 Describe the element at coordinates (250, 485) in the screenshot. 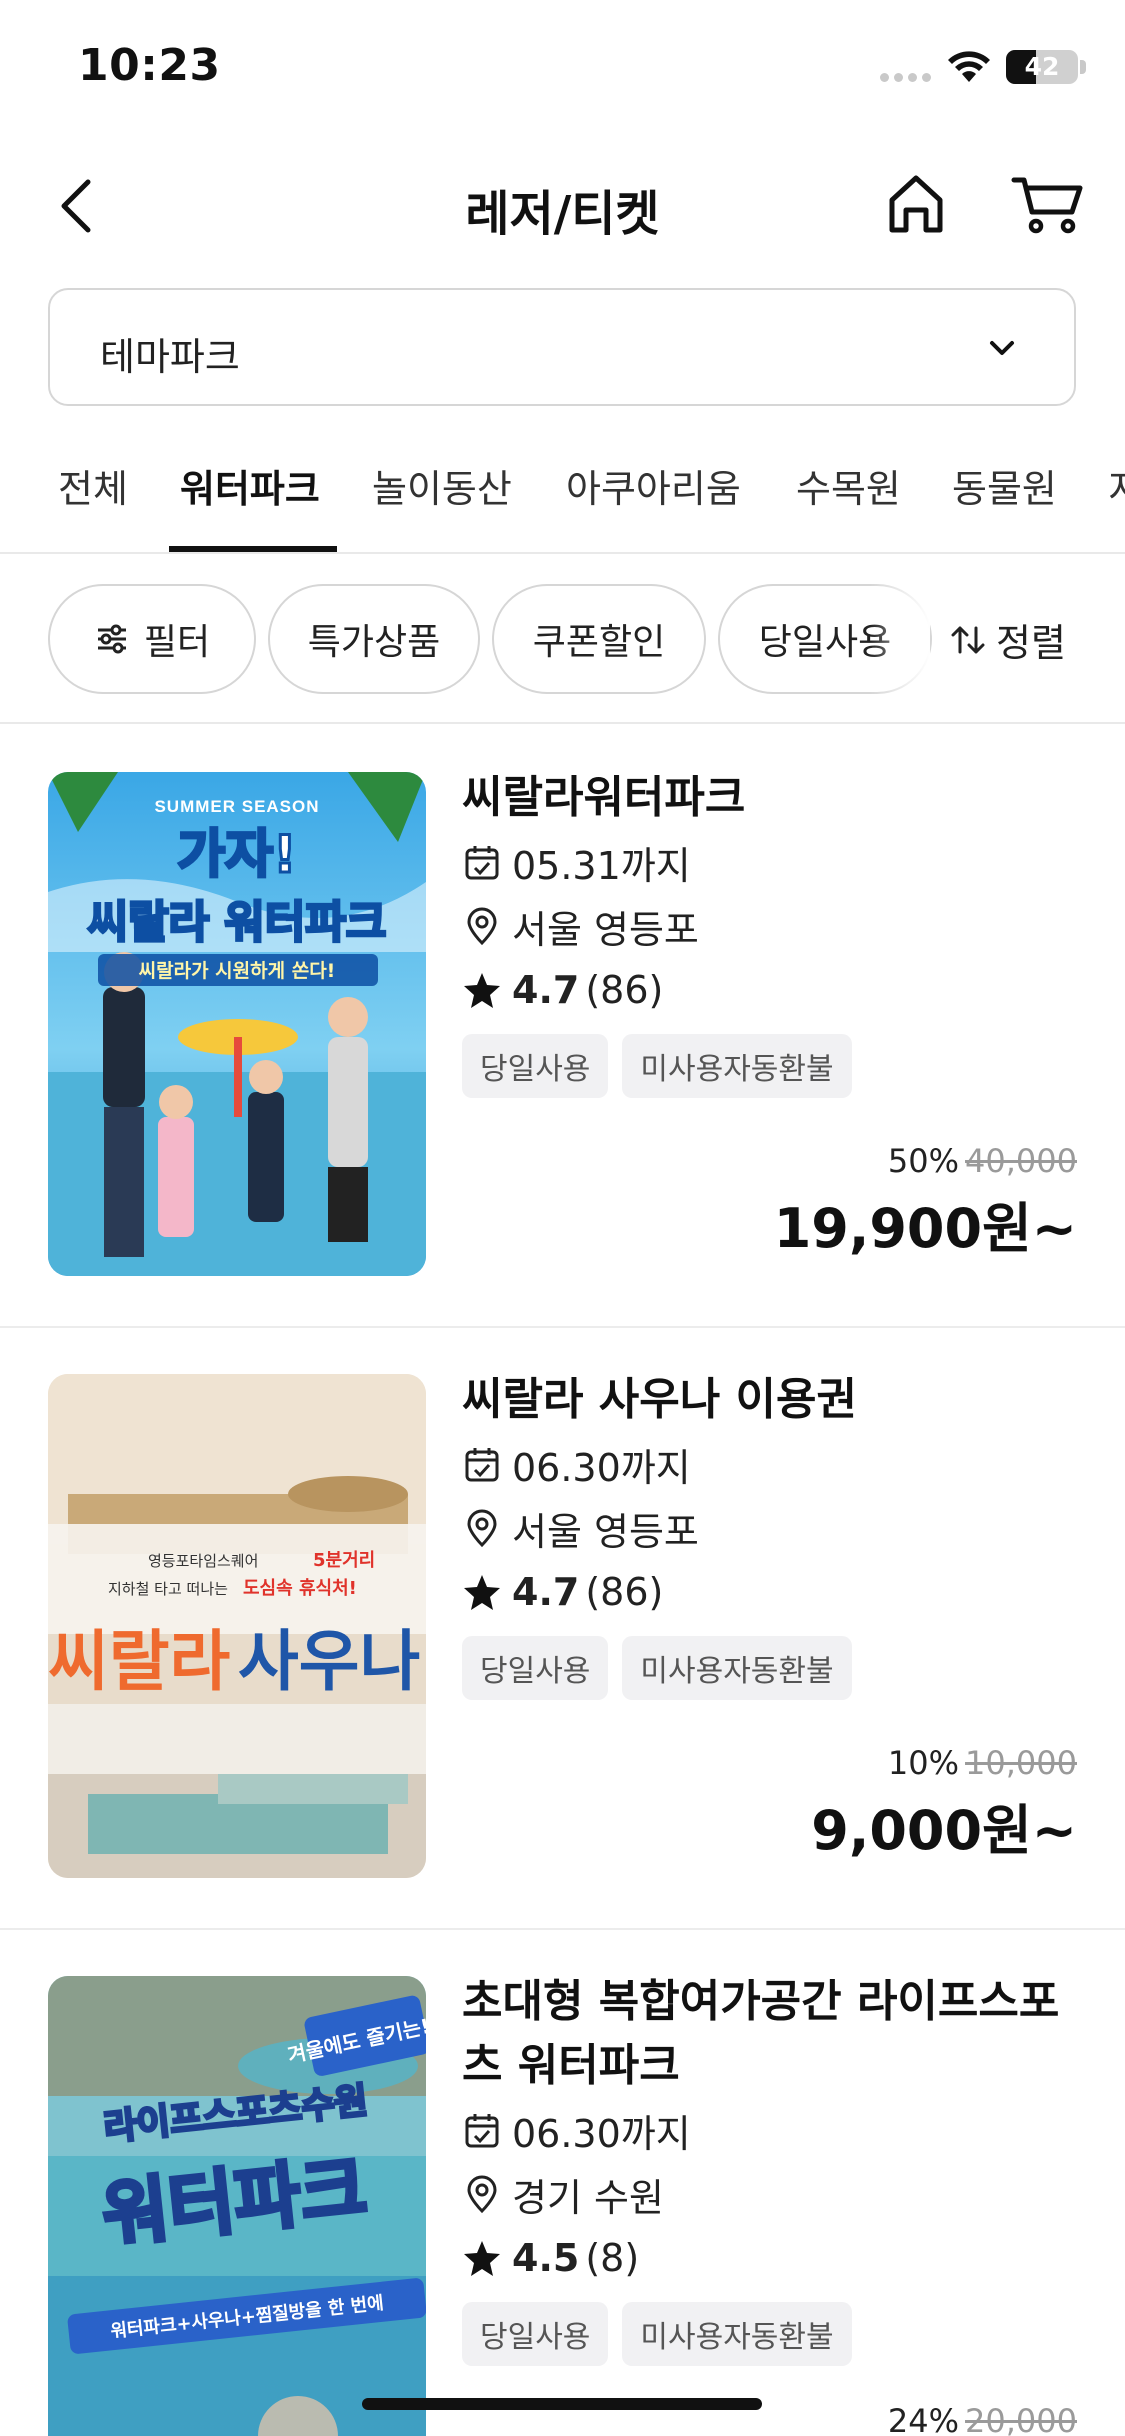

I see `tab-waterpark: 워터파크` at that location.